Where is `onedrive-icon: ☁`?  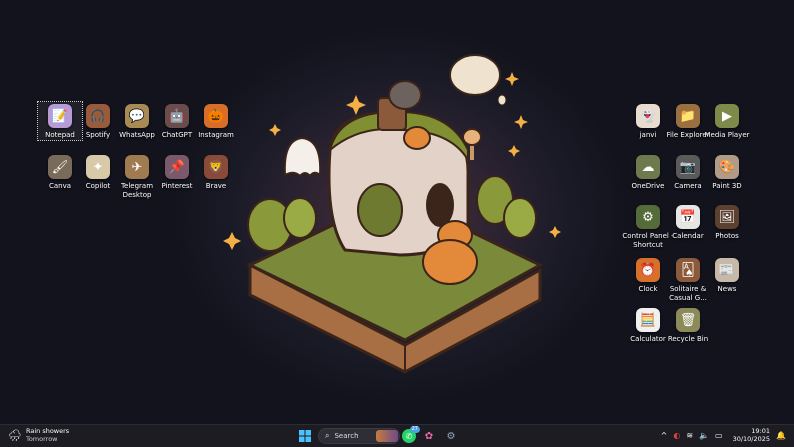 onedrive-icon: ☁ is located at coordinates (648, 167).